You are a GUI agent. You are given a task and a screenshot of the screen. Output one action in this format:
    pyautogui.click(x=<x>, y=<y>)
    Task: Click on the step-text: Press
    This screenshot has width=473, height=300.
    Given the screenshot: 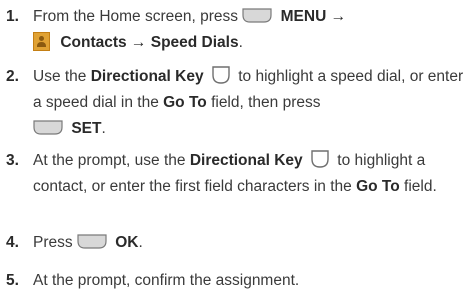 What is the action you would take?
    pyautogui.click(x=55, y=242)
    